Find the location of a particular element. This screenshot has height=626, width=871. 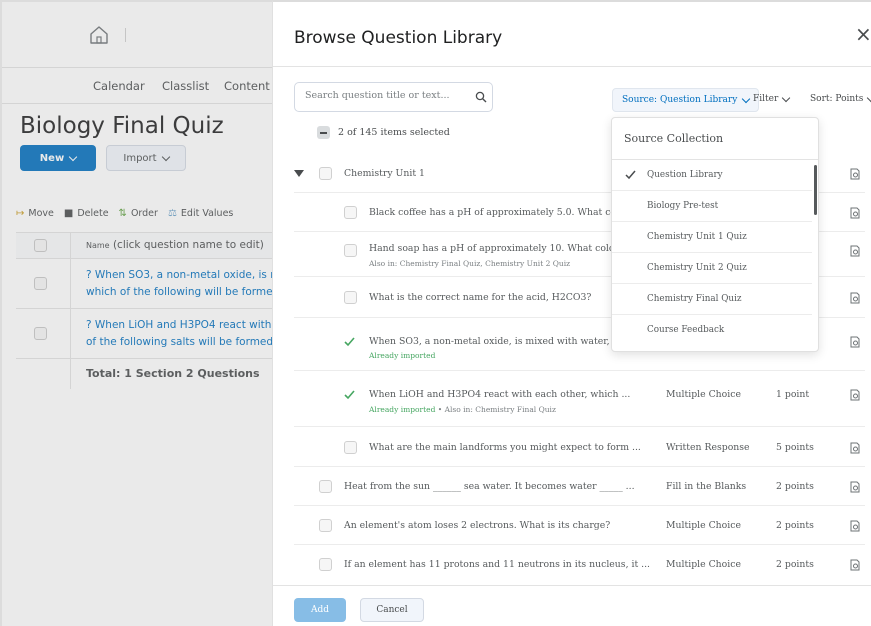

cancel-button: Cancel is located at coordinates (392, 610).